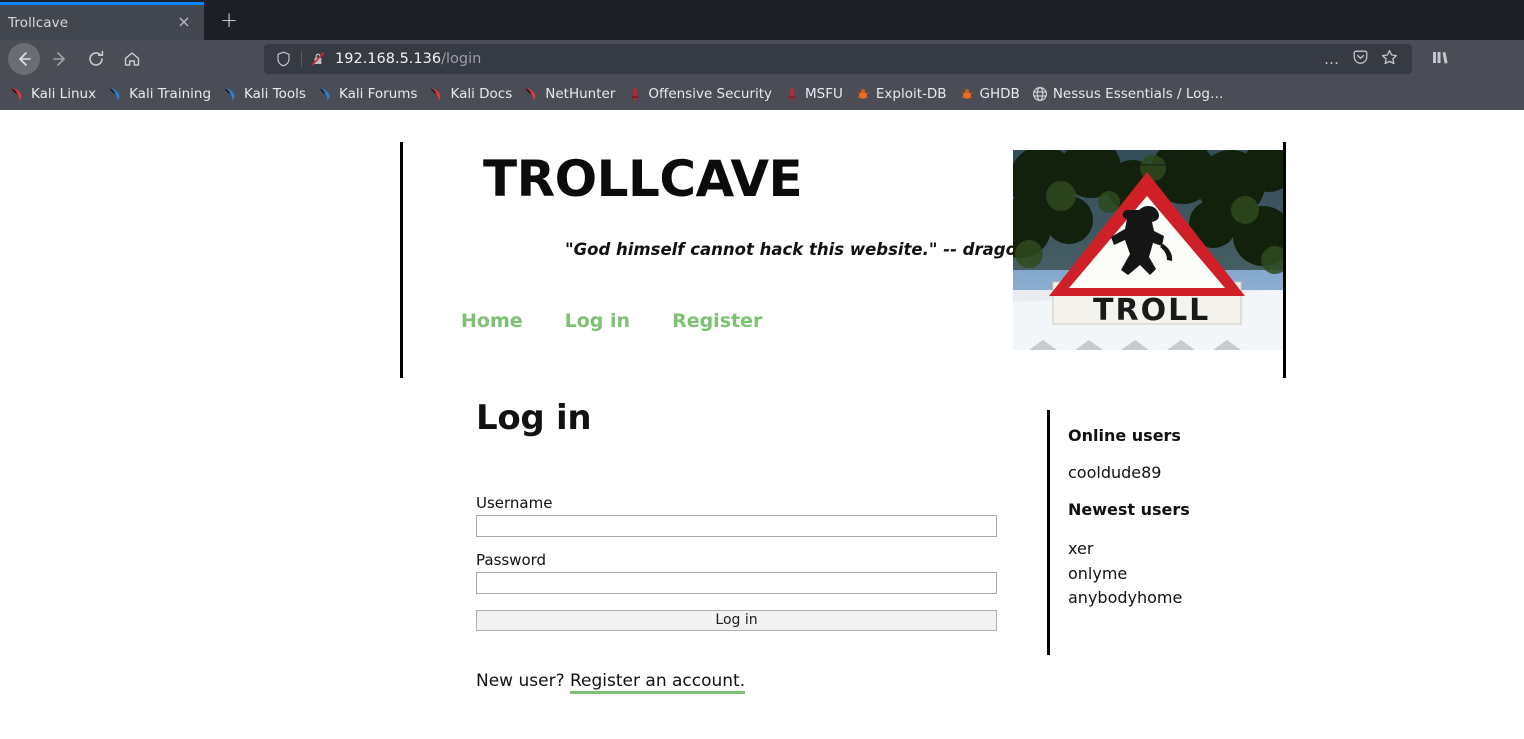 This screenshot has height=739, width=1524. What do you see at coordinates (597, 321) in the screenshot?
I see `nav-link-login: Log in` at bounding box center [597, 321].